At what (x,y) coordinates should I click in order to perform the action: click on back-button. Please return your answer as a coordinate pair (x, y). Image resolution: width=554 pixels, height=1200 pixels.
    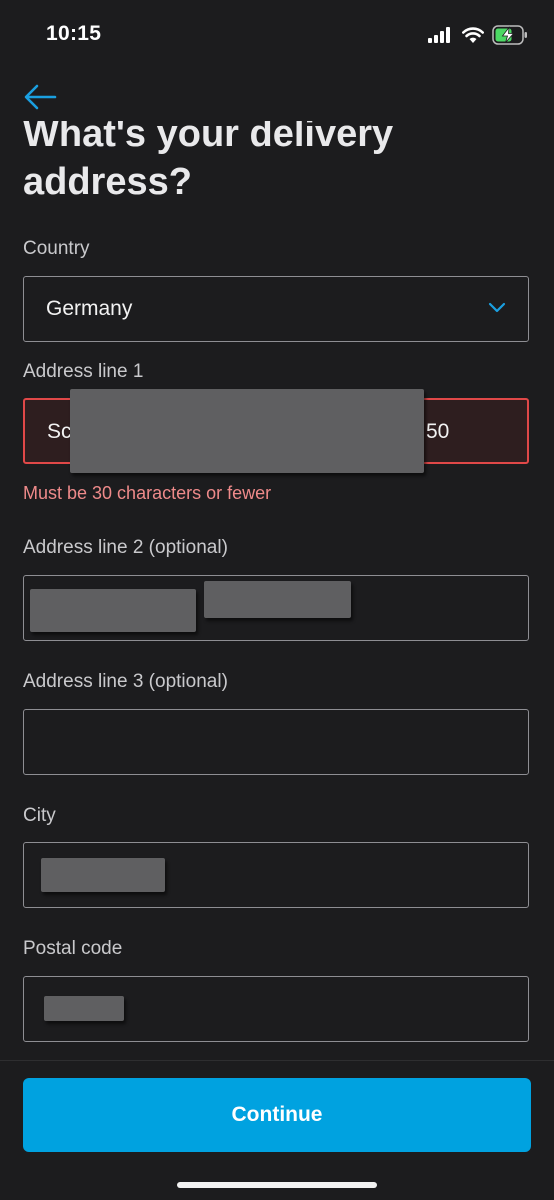
    Looking at the image, I should click on (42, 98).